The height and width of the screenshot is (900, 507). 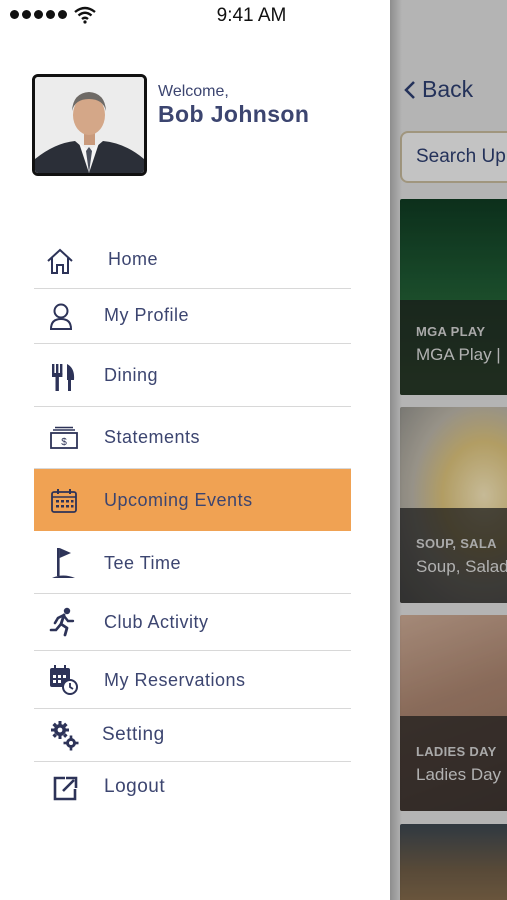 I want to click on back-label: Back, so click(x=448, y=89).